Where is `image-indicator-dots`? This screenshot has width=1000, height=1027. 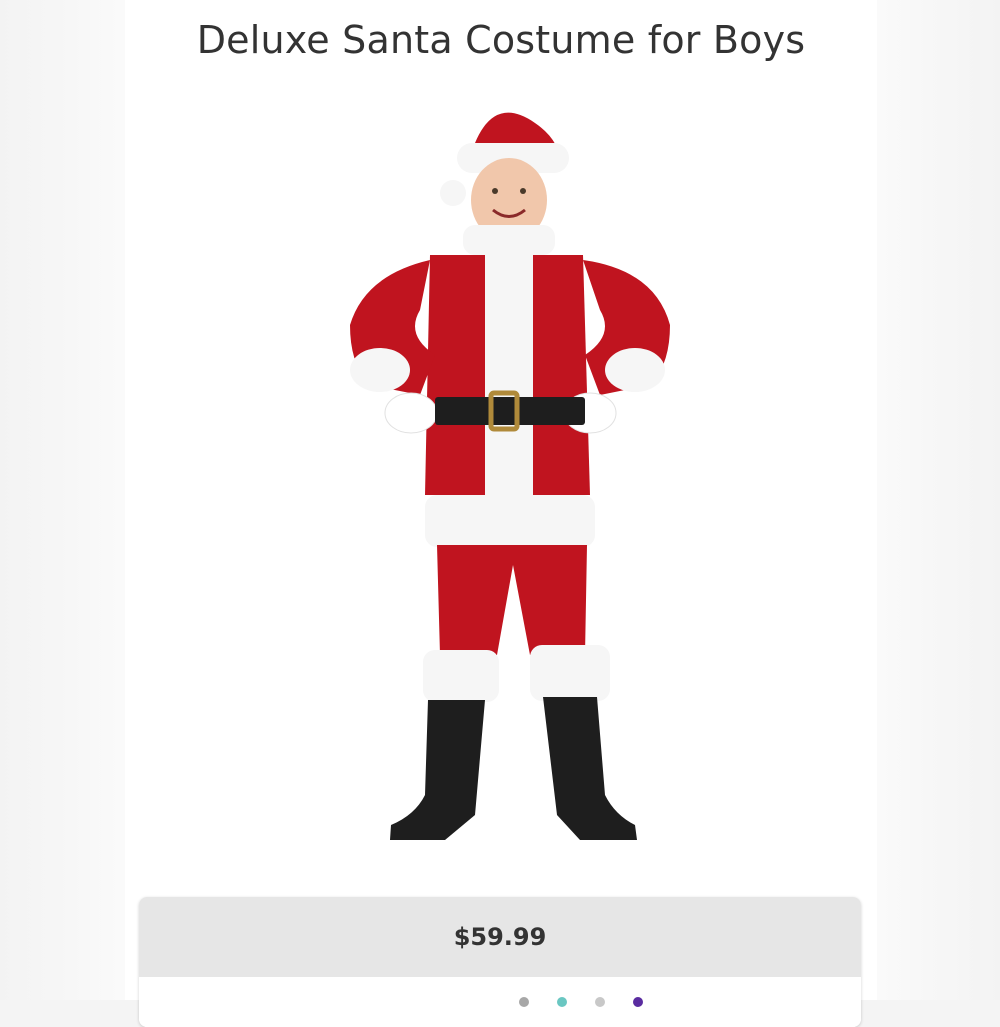 image-indicator-dots is located at coordinates (581, 1002).